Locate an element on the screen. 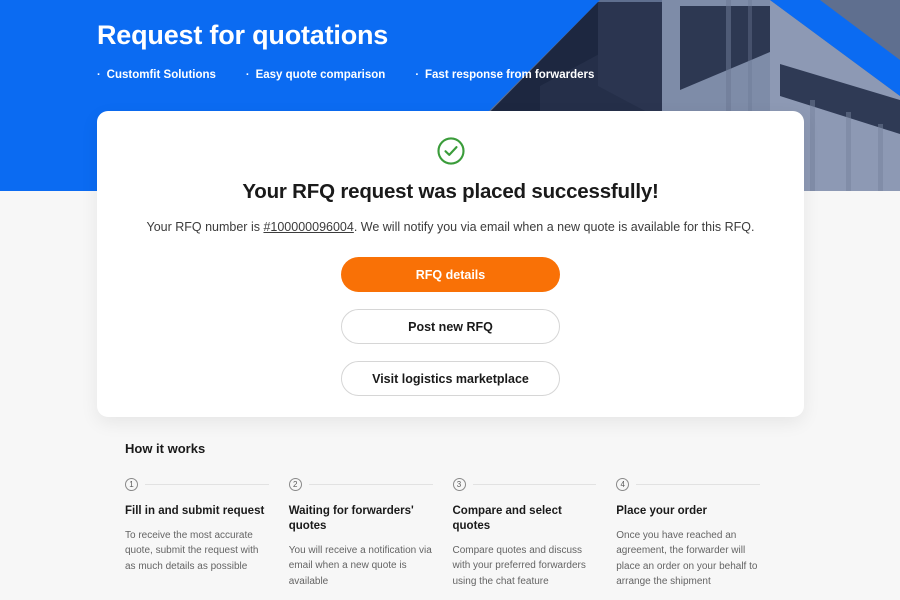 This screenshot has width=900, height=600. hero-bullet-label: Fast response from forwarders is located at coordinates (510, 75).